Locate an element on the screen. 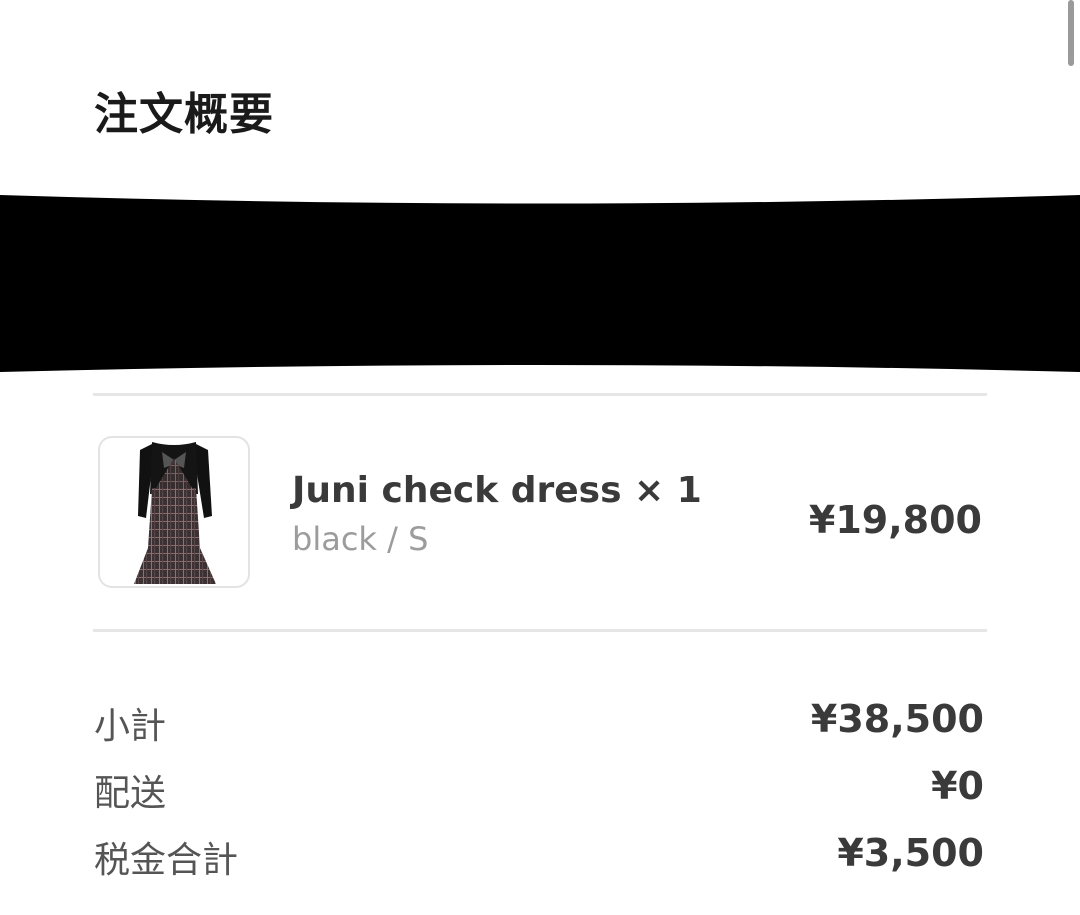 This screenshot has width=1080, height=915. dress-icon is located at coordinates (175, 513).